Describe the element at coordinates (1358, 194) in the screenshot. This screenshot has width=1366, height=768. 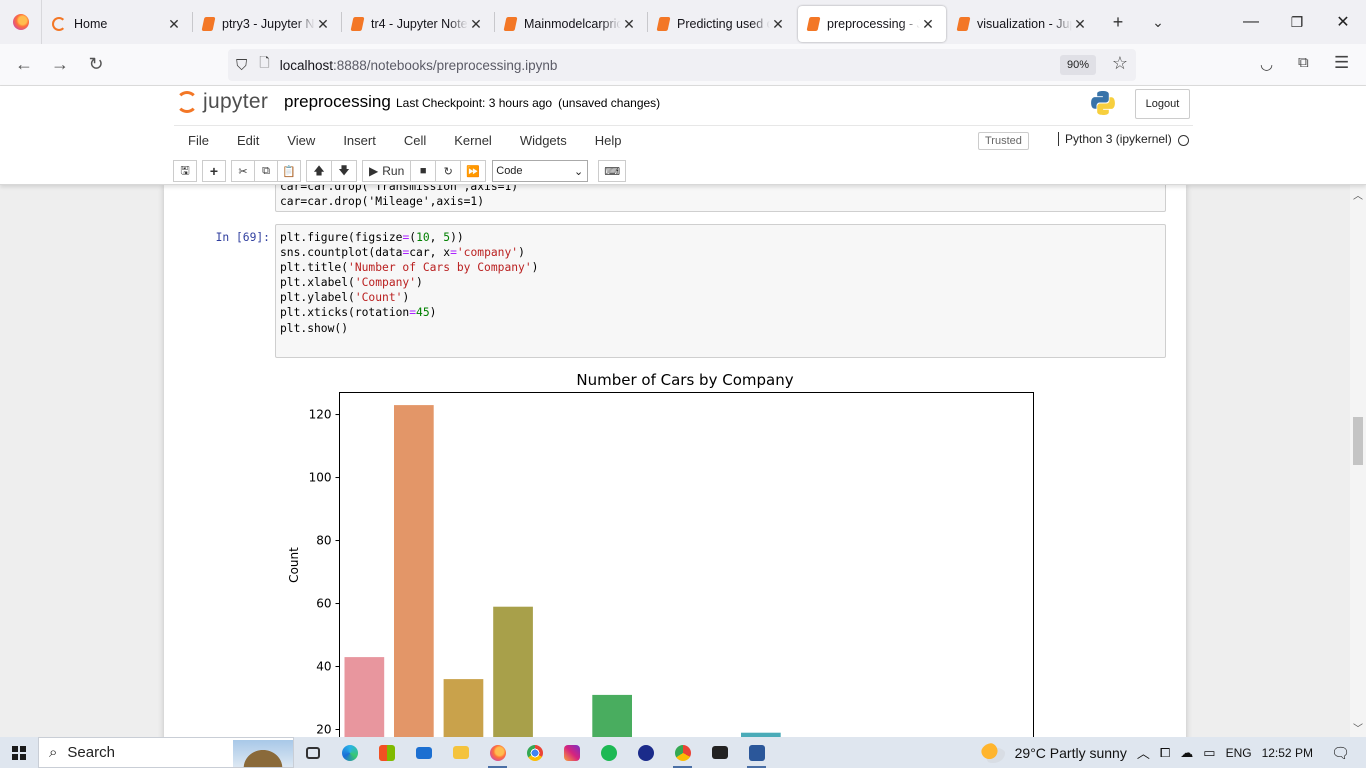
I see `scroll-up-arrow-icon: ︿` at that location.